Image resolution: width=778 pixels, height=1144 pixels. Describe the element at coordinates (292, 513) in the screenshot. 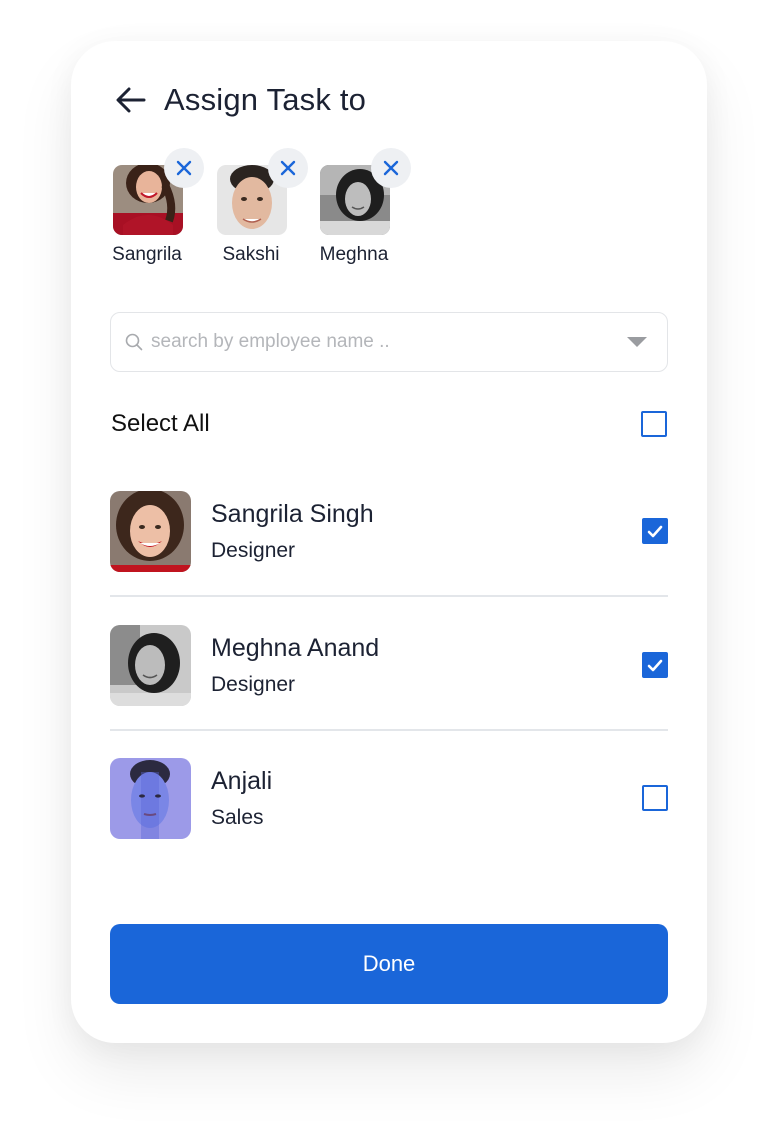

I see `employee-name: Sangrila Singh` at that location.